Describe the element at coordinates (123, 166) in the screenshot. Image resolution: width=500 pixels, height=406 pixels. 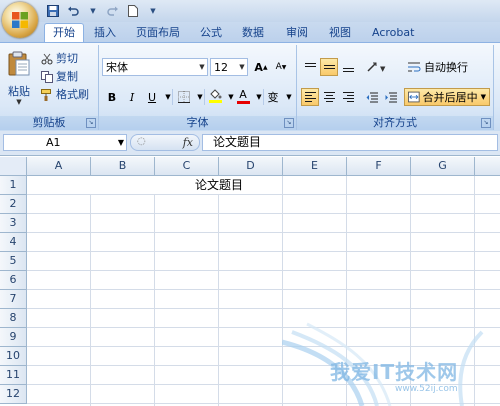
I see `column-header-b: B` at that location.